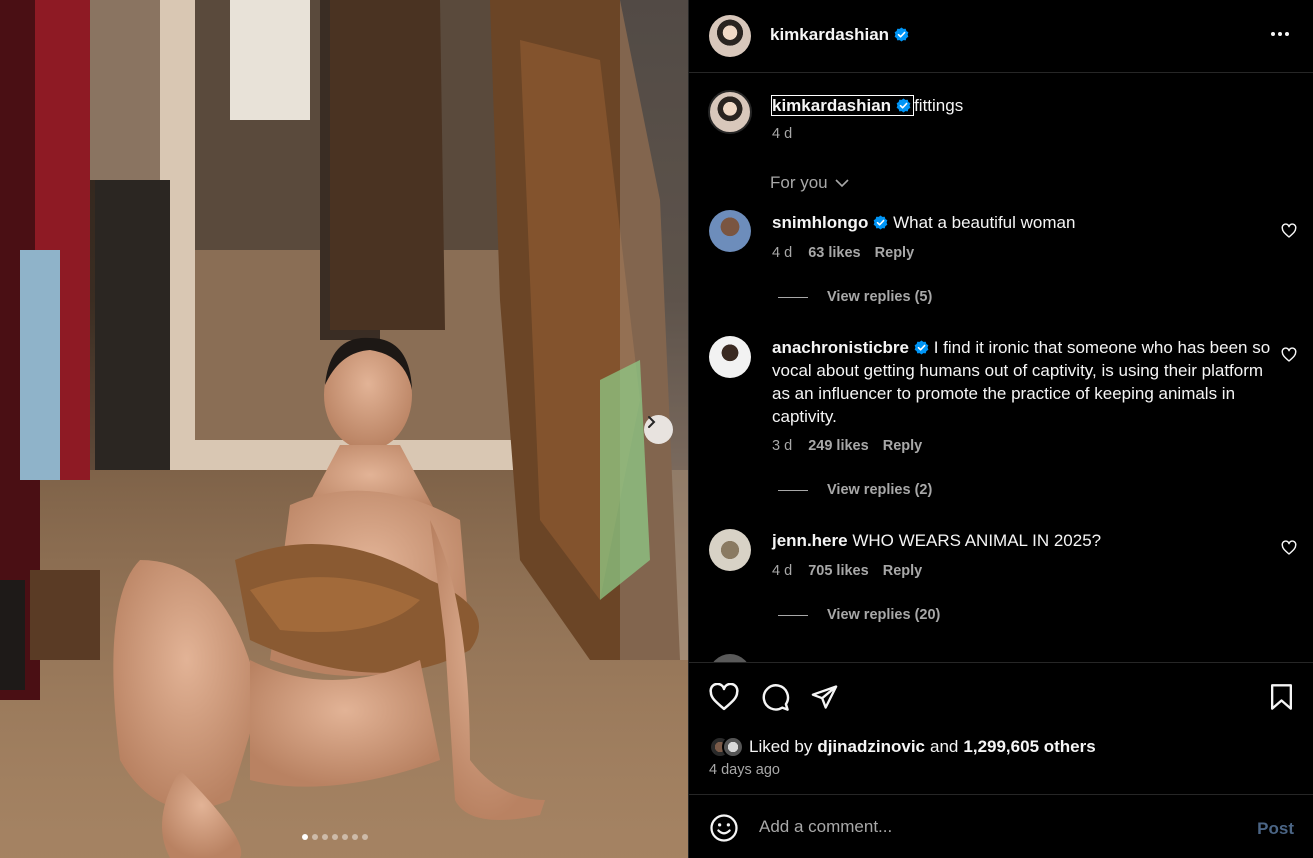  I want to click on comment-username: anachronisticbre, so click(840, 347).